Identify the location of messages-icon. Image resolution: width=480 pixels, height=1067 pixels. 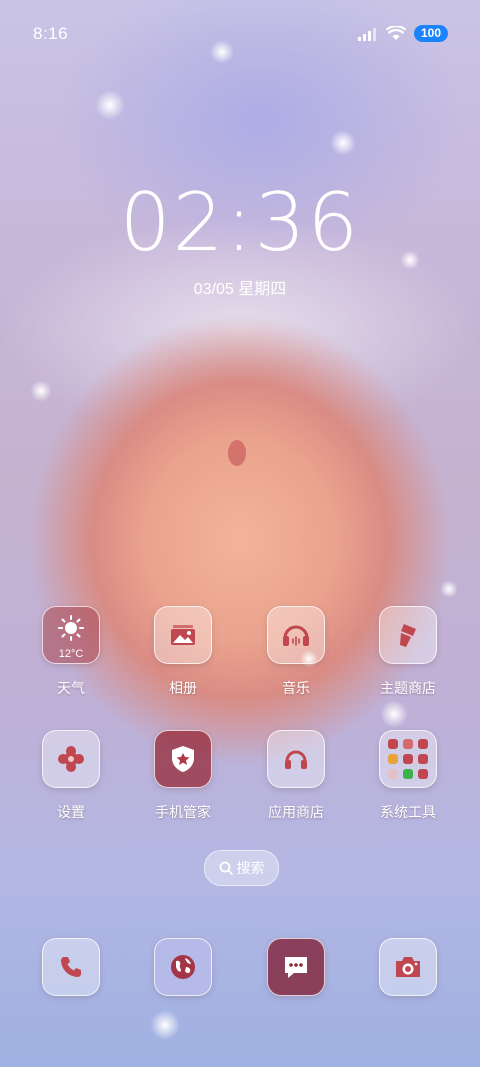
(296, 967).